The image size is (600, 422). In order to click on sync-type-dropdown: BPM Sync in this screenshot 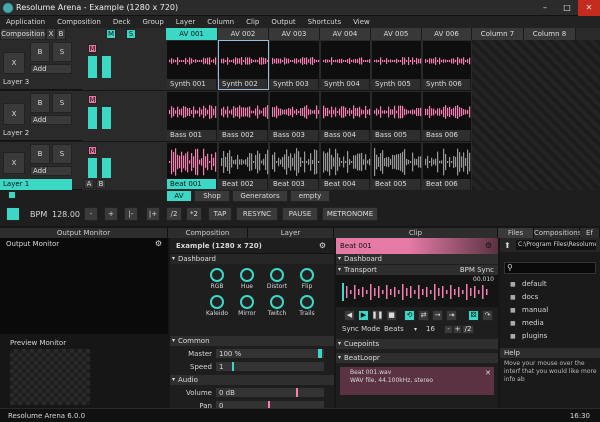, I will do `click(477, 270)`.